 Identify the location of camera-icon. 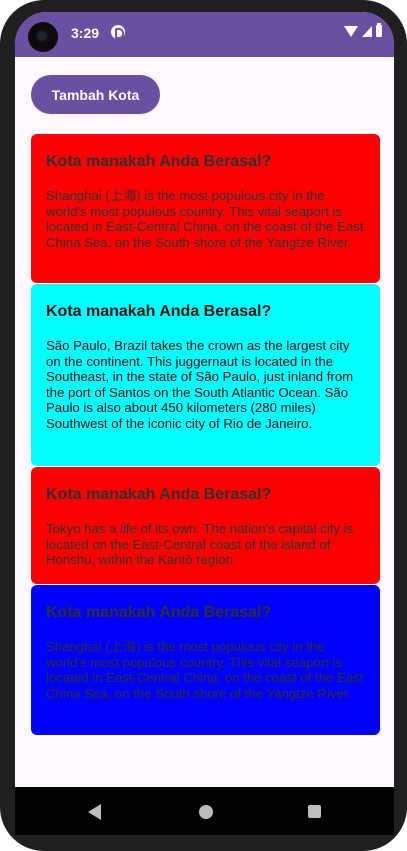
(43, 37).